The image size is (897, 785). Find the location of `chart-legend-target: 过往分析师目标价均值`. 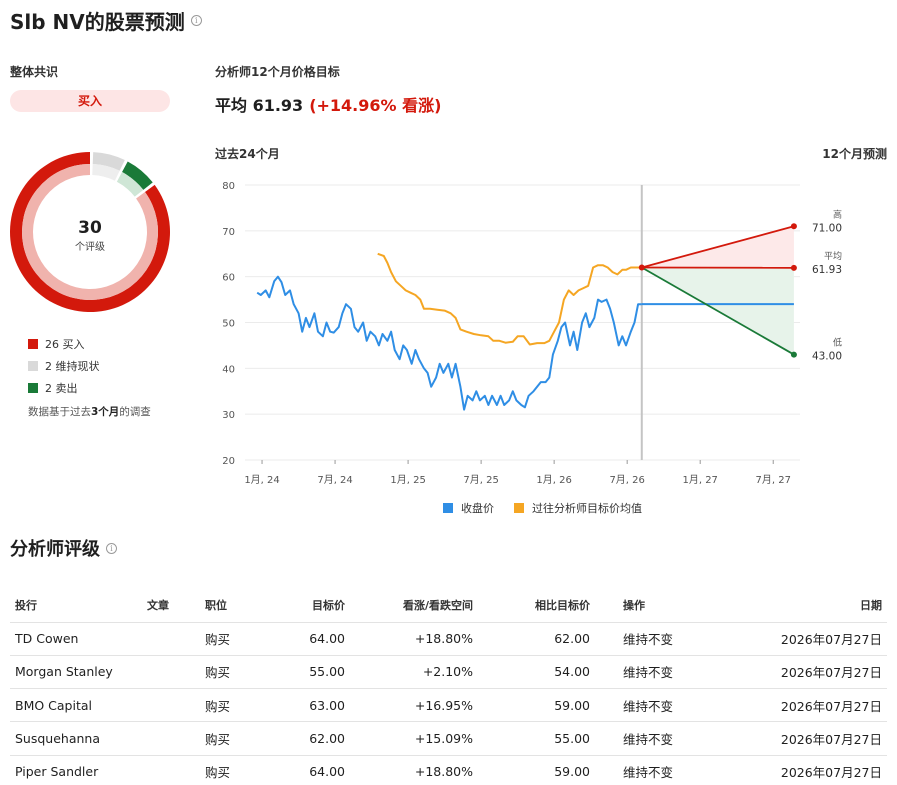

chart-legend-target: 过往分析师目标价均值 is located at coordinates (578, 508).